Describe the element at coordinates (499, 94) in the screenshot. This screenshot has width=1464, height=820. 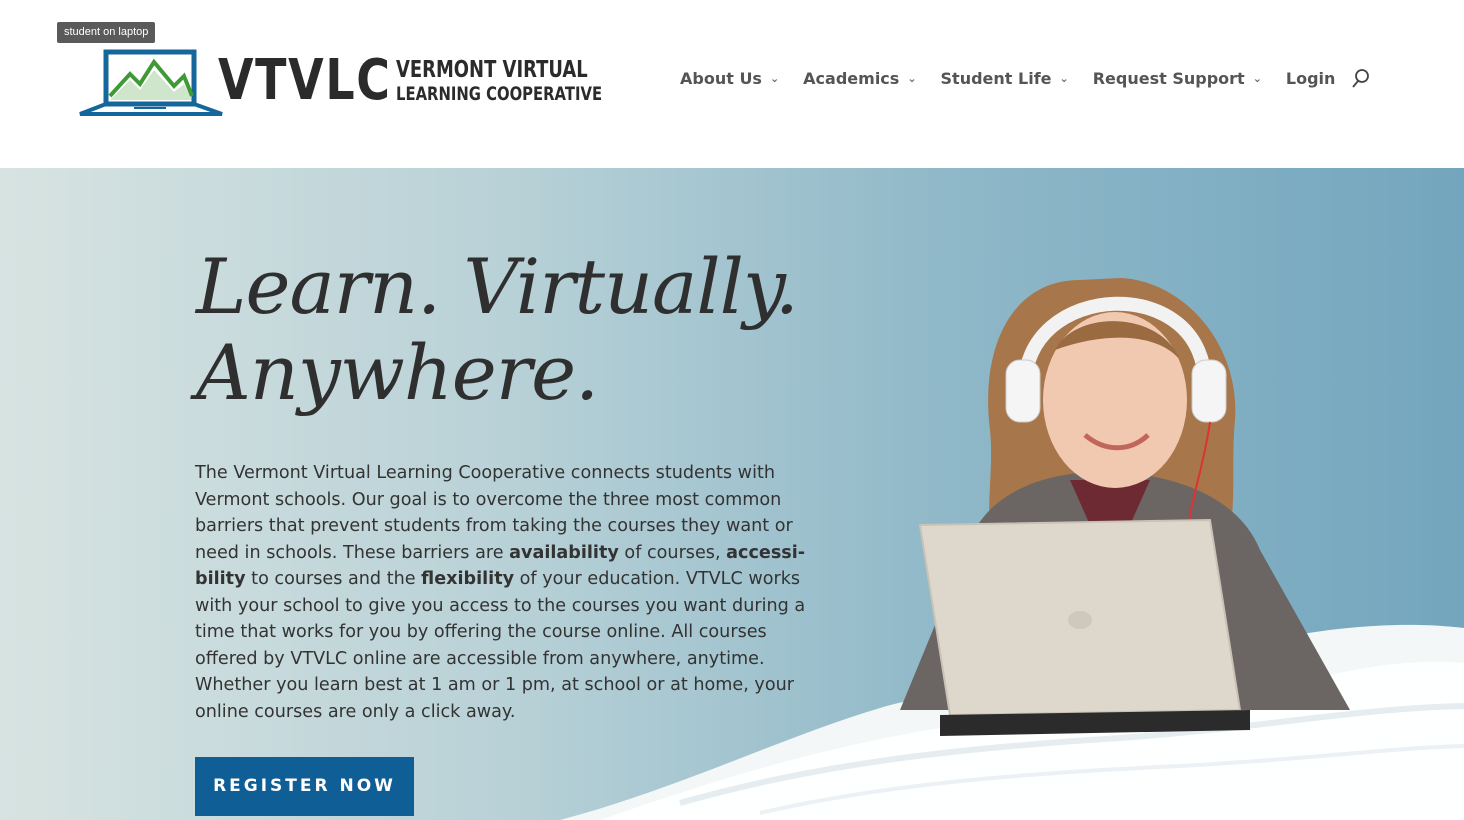
I see `logo-name-line2: LEARNING COOPERATIVE` at that location.